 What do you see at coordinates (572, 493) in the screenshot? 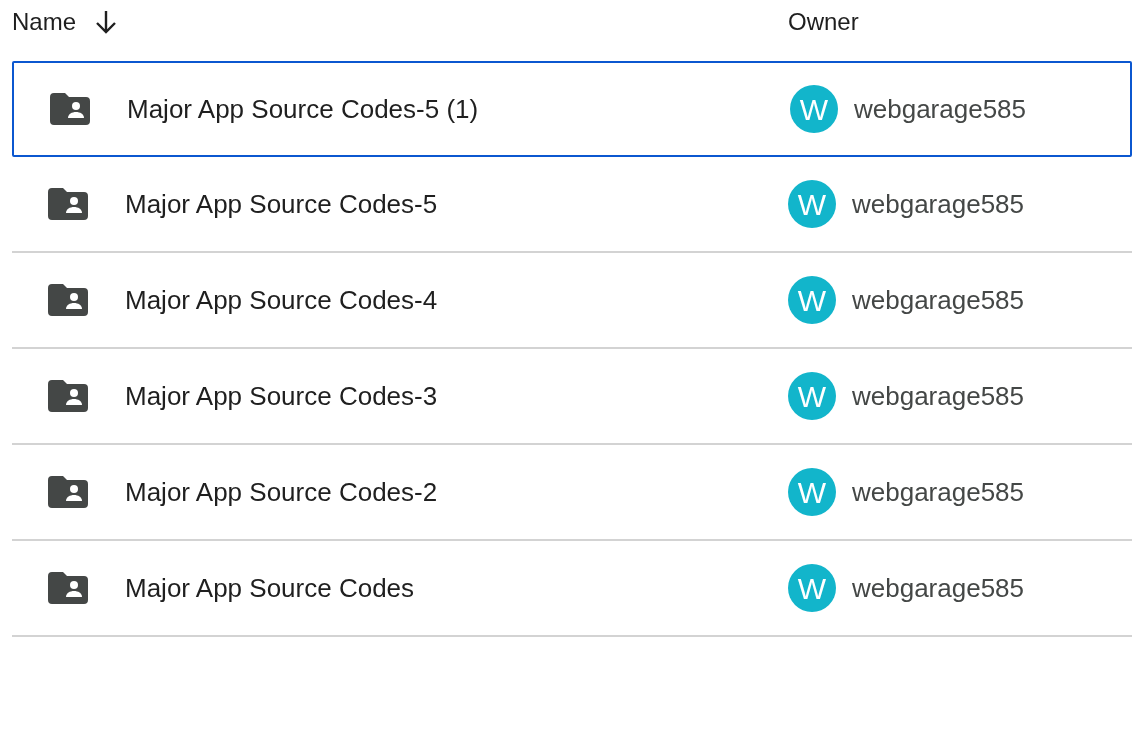
I see `file-row: Major App Source Codes-2 W webgarage585` at bounding box center [572, 493].